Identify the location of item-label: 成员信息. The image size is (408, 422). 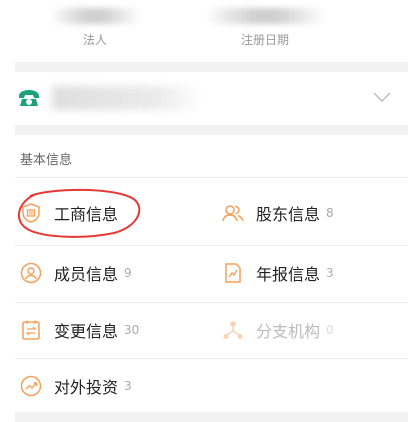
(86, 274).